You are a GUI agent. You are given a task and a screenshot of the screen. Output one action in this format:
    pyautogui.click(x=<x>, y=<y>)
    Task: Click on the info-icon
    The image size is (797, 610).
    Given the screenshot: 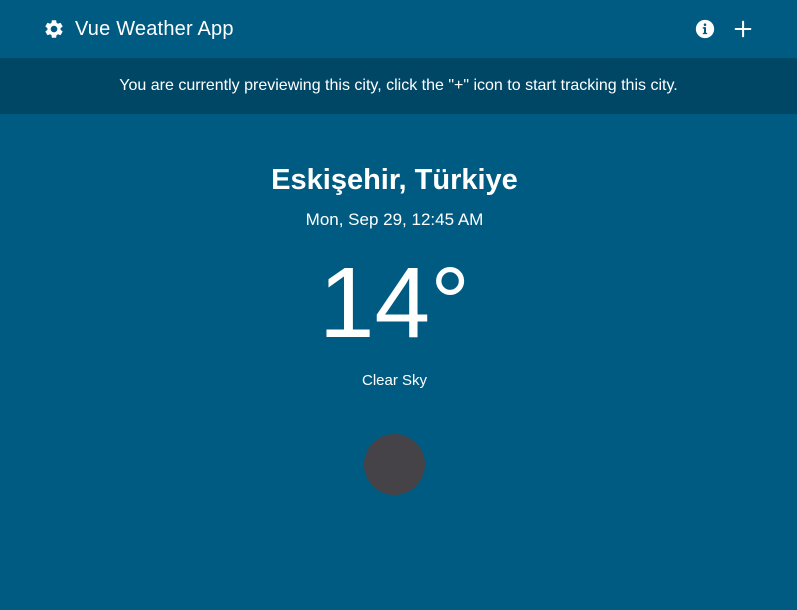 What is the action you would take?
    pyautogui.click(x=705, y=29)
    